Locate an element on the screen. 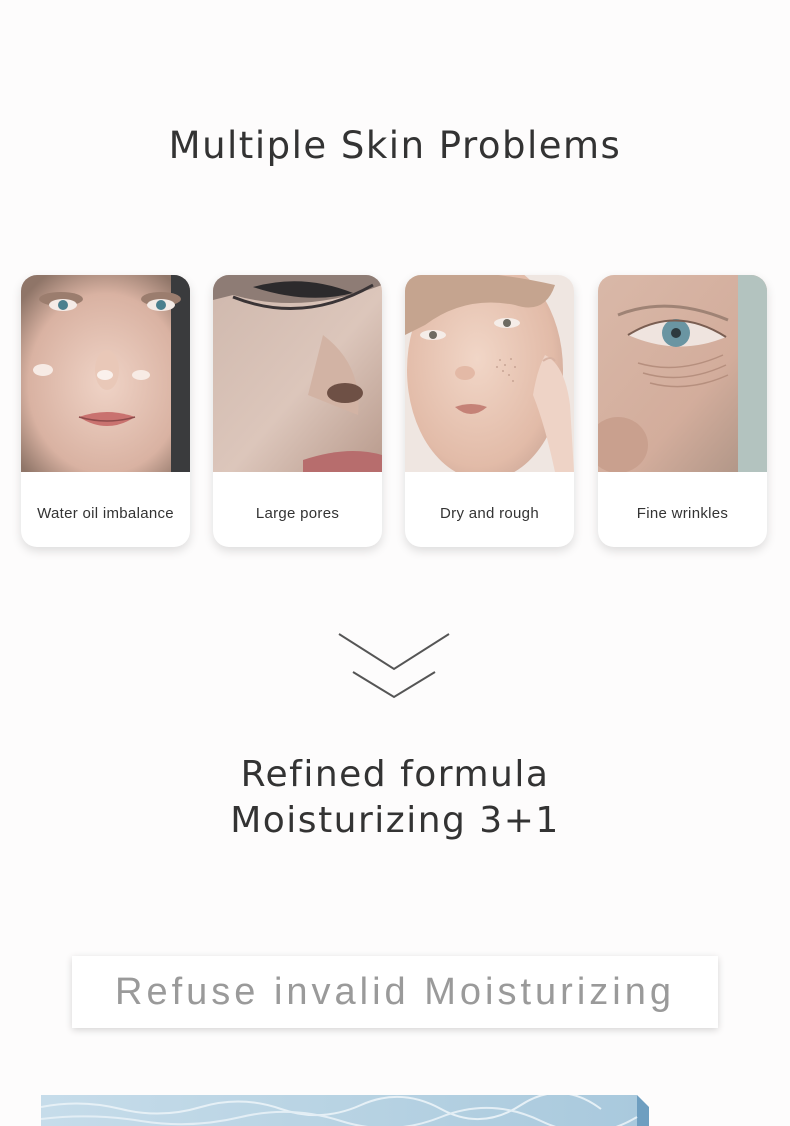 The height and width of the screenshot is (1126, 790). formula-line-1: Refined formula is located at coordinates (395, 774).